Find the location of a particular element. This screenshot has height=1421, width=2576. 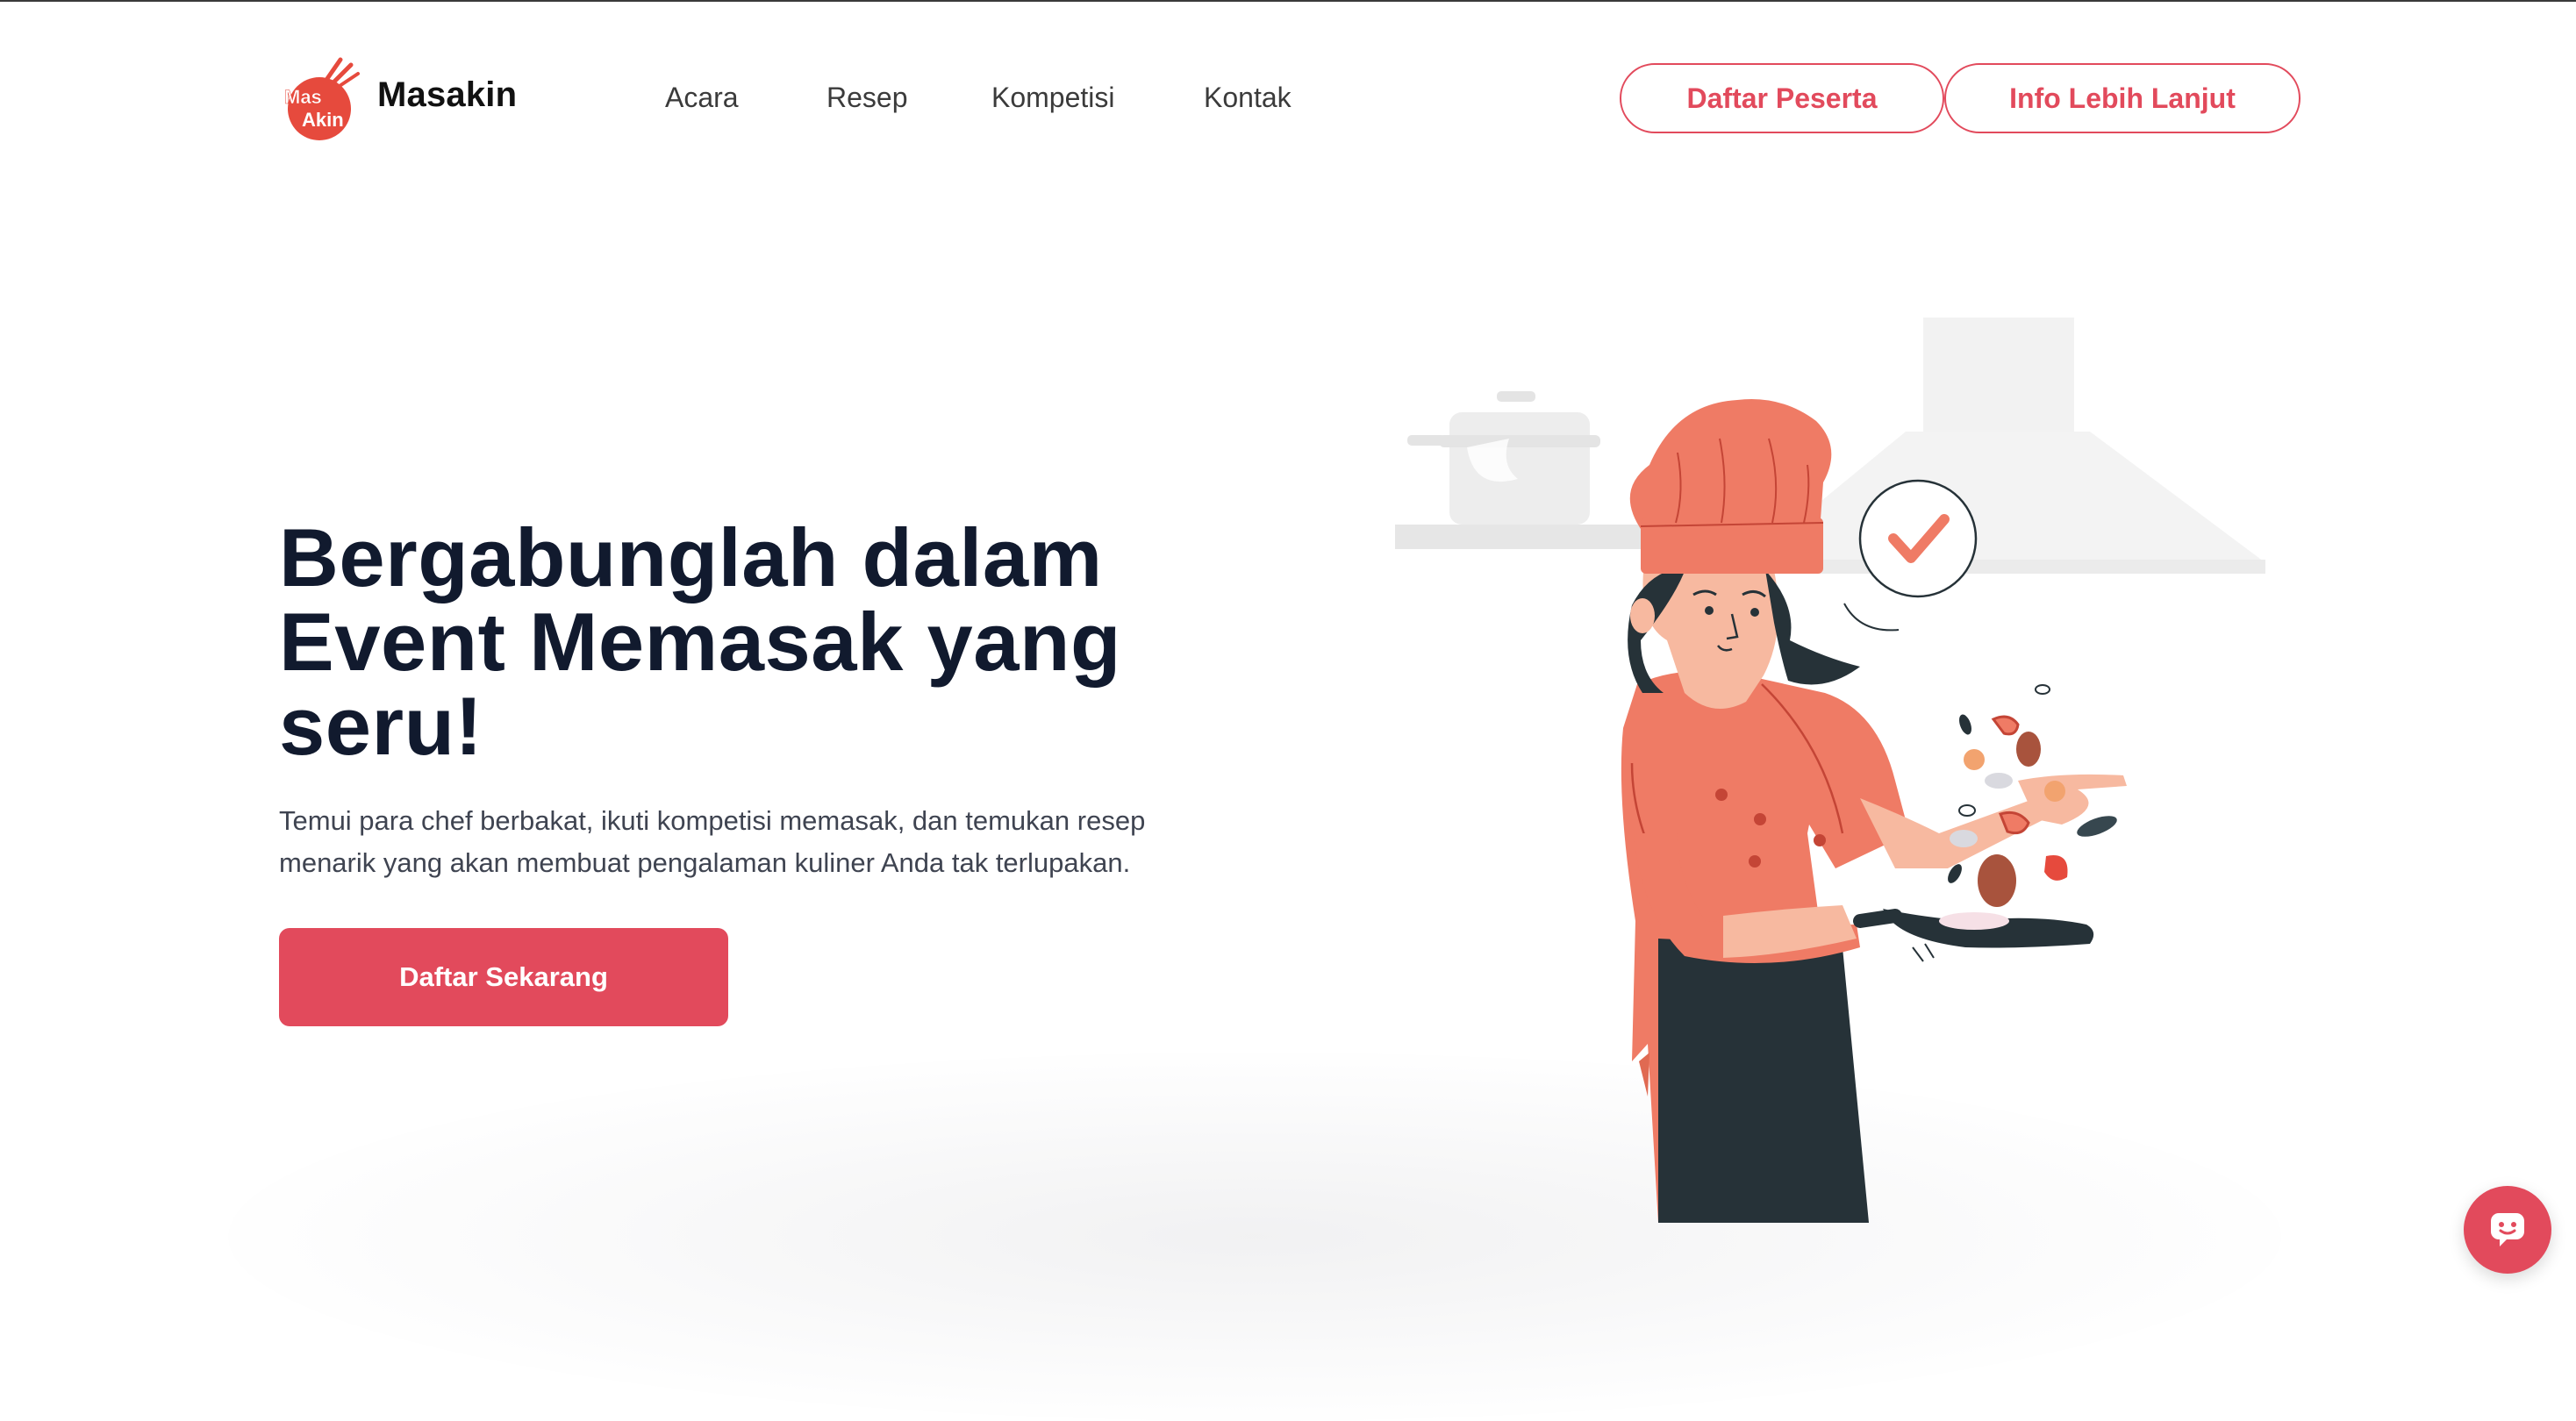

nav-link-kompetisi: Kompetisi is located at coordinates (1053, 98).